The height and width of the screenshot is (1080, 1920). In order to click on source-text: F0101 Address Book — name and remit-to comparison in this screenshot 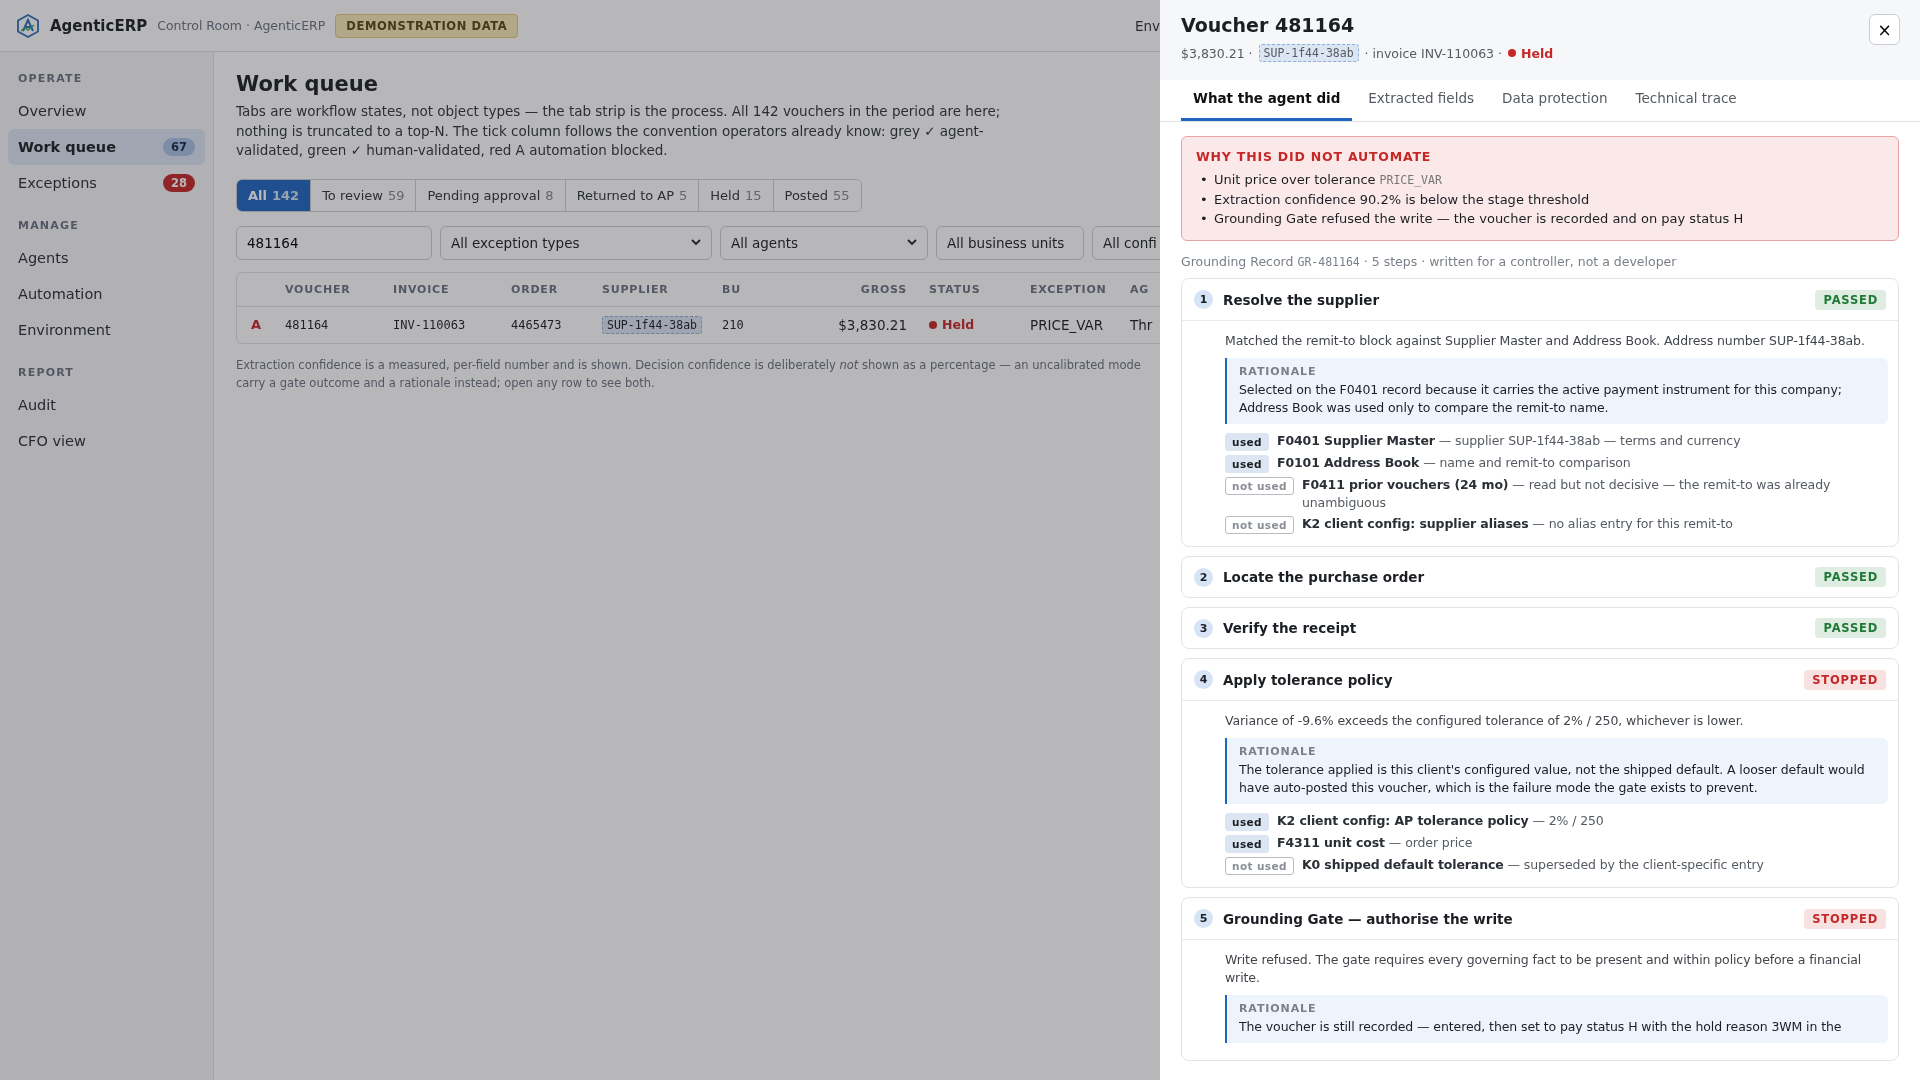, I will do `click(1453, 463)`.